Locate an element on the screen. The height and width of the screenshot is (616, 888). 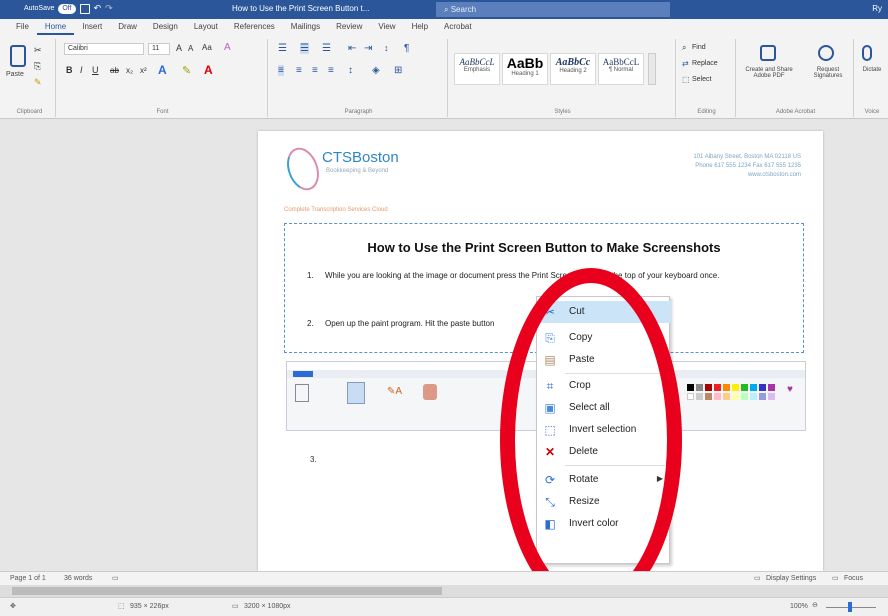
scroll-thumb is located at coordinates (227, 591).